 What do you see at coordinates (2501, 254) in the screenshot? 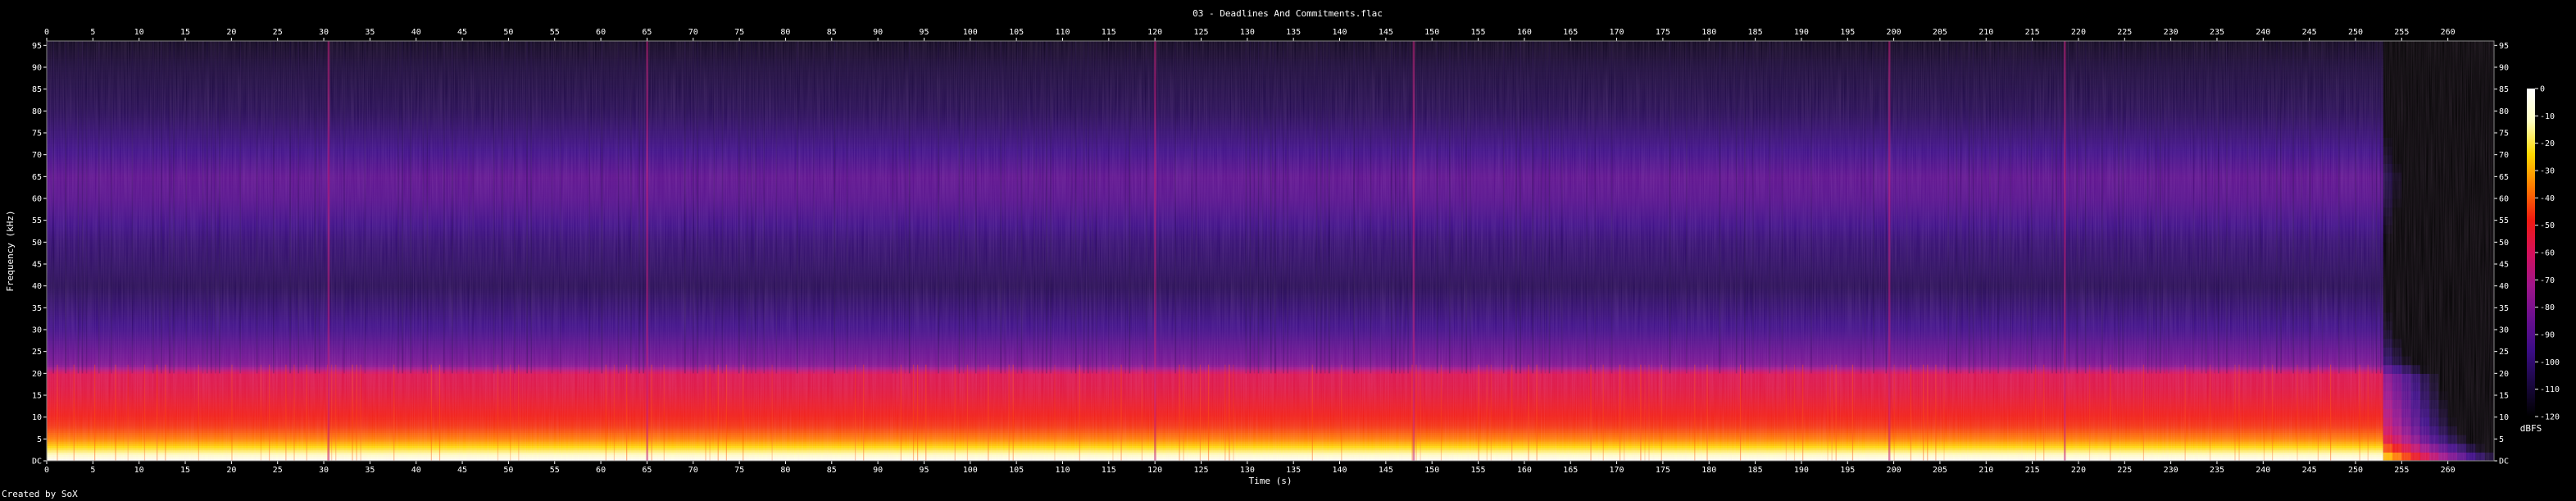
I see `y-axis-right: DC 5 10 15 20 25 30 35 40 45 50 55 60 65 70 75 80 85 90 95` at bounding box center [2501, 254].